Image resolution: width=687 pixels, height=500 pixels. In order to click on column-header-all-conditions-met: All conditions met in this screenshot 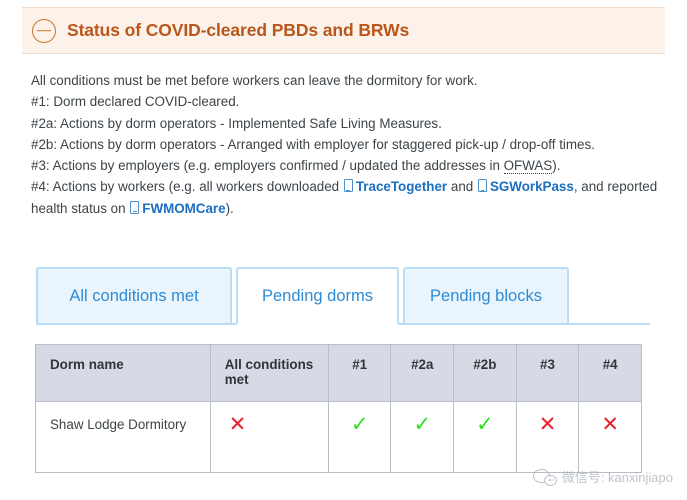, I will do `click(269, 373)`.